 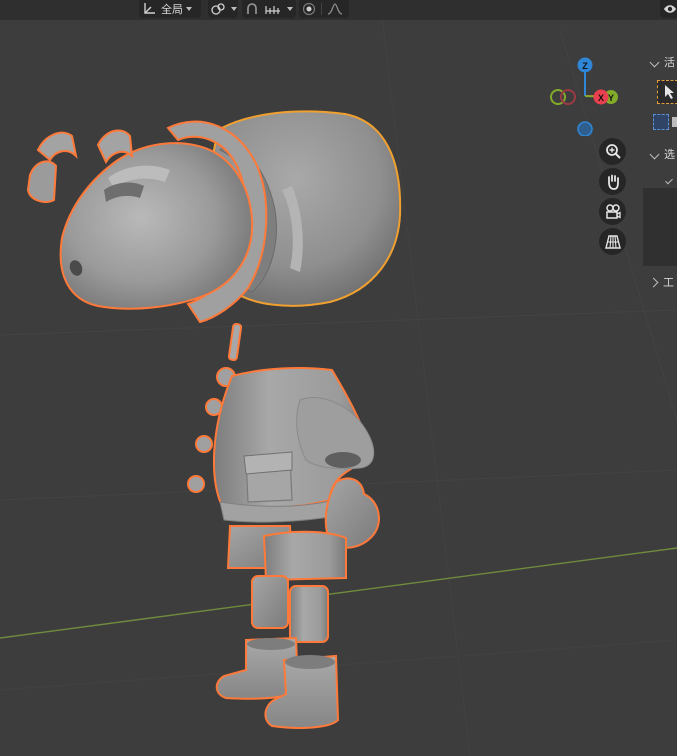 I want to click on snap-icon, so click(x=252, y=9).